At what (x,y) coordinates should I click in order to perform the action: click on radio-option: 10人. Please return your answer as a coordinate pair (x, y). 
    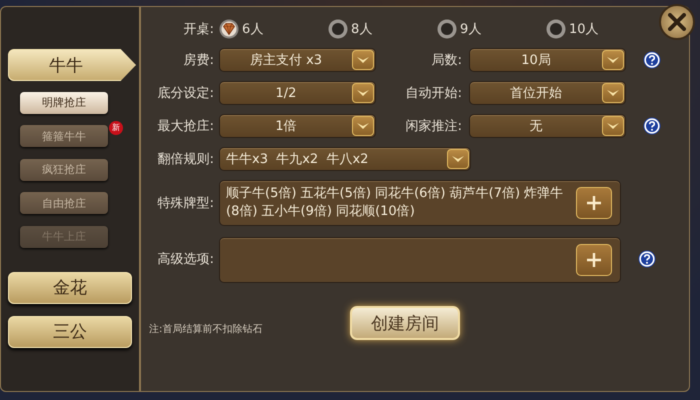
    Looking at the image, I should click on (600, 29).